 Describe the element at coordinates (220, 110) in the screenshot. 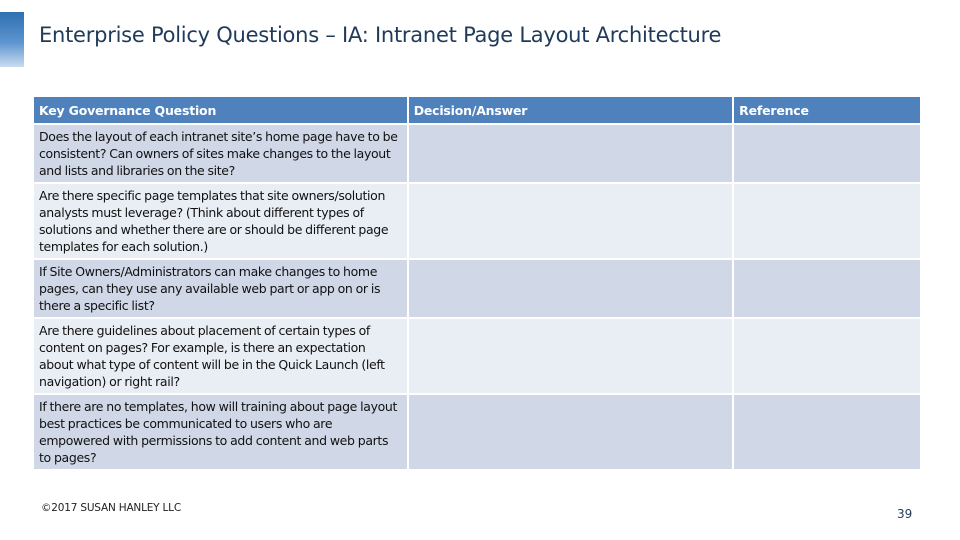

I see `header-key-governance-question: Key Governance Question` at that location.